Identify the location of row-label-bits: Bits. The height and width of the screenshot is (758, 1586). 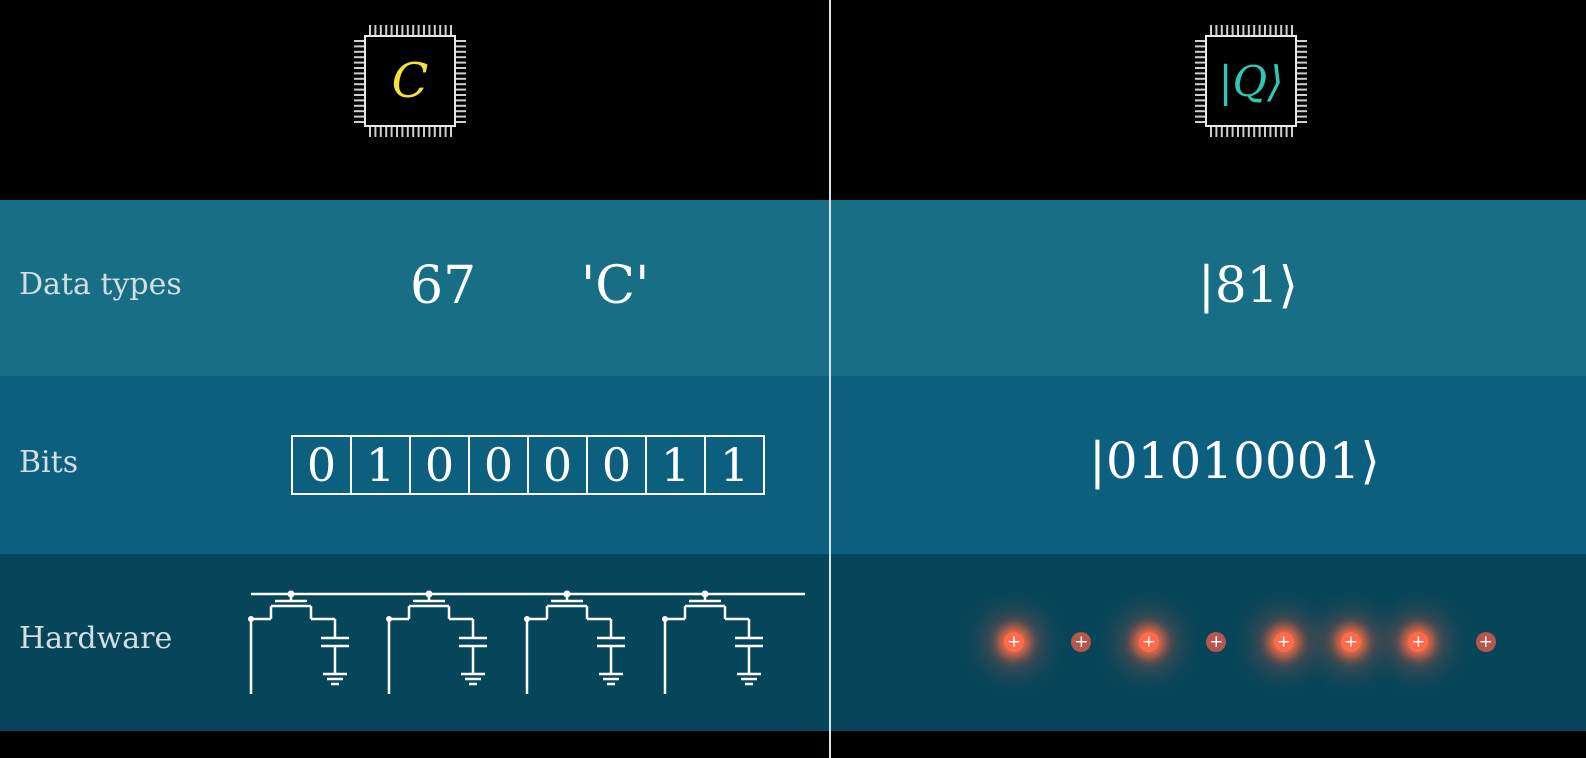
(49, 462).